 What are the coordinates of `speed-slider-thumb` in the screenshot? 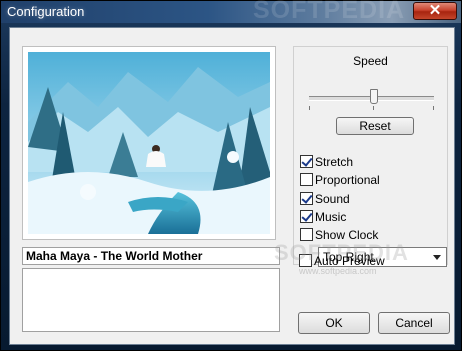 It's located at (374, 96).